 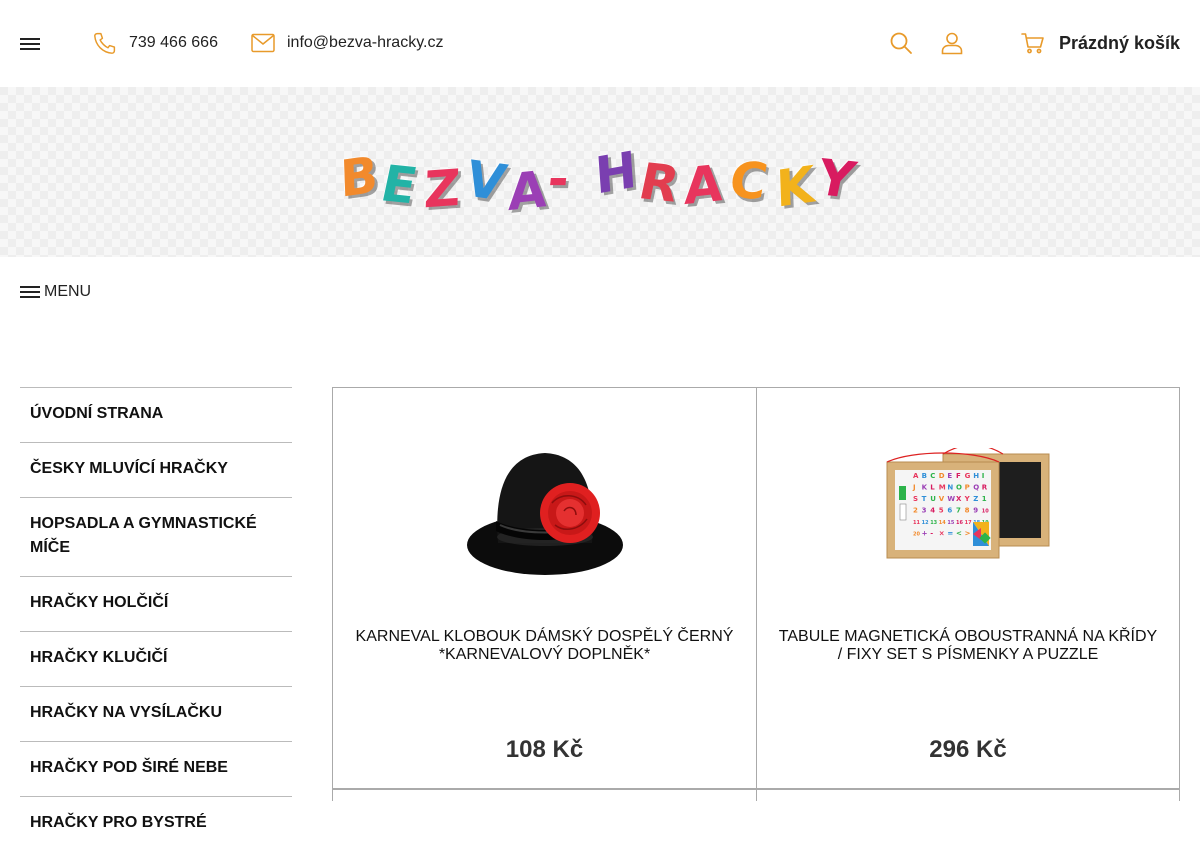 What do you see at coordinates (173, 43) in the screenshot?
I see `phone-number: 739 466 666` at bounding box center [173, 43].